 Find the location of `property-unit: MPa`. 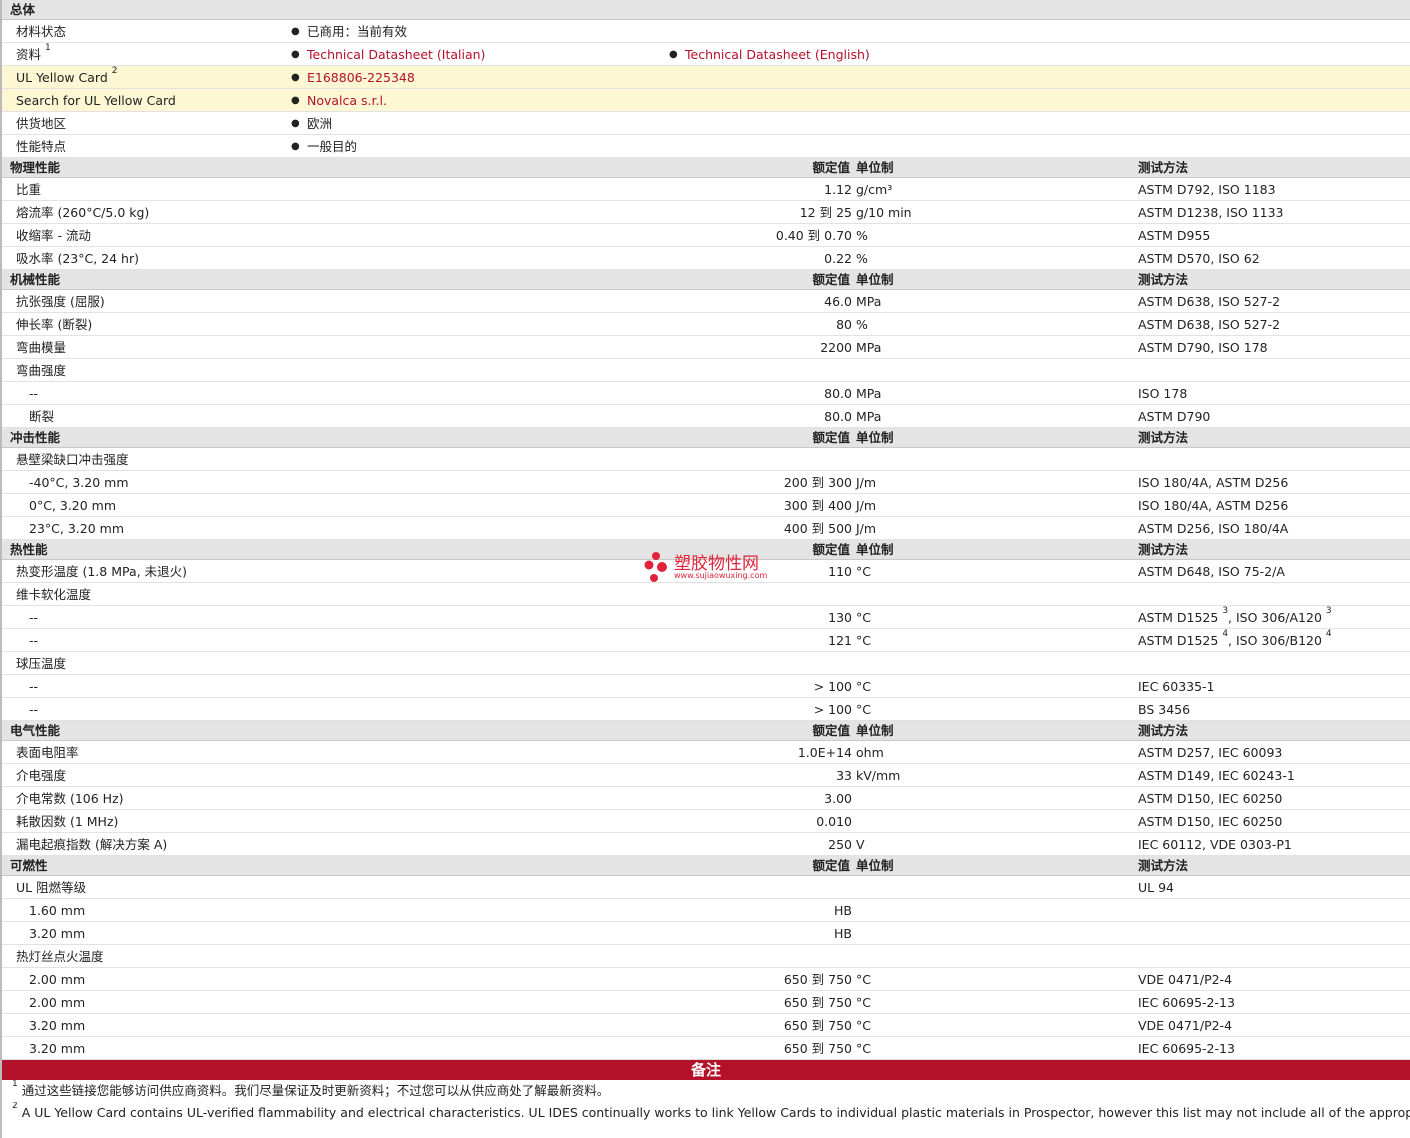

property-unit: MPa is located at coordinates (869, 393).